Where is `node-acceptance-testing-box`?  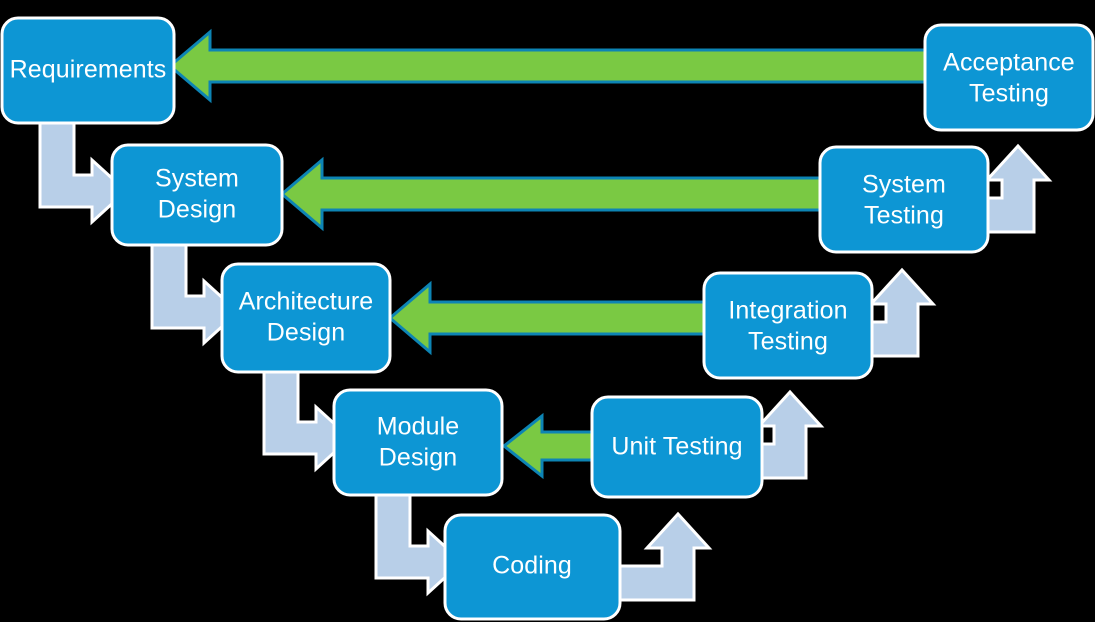
node-acceptance-testing-box is located at coordinates (1009, 77).